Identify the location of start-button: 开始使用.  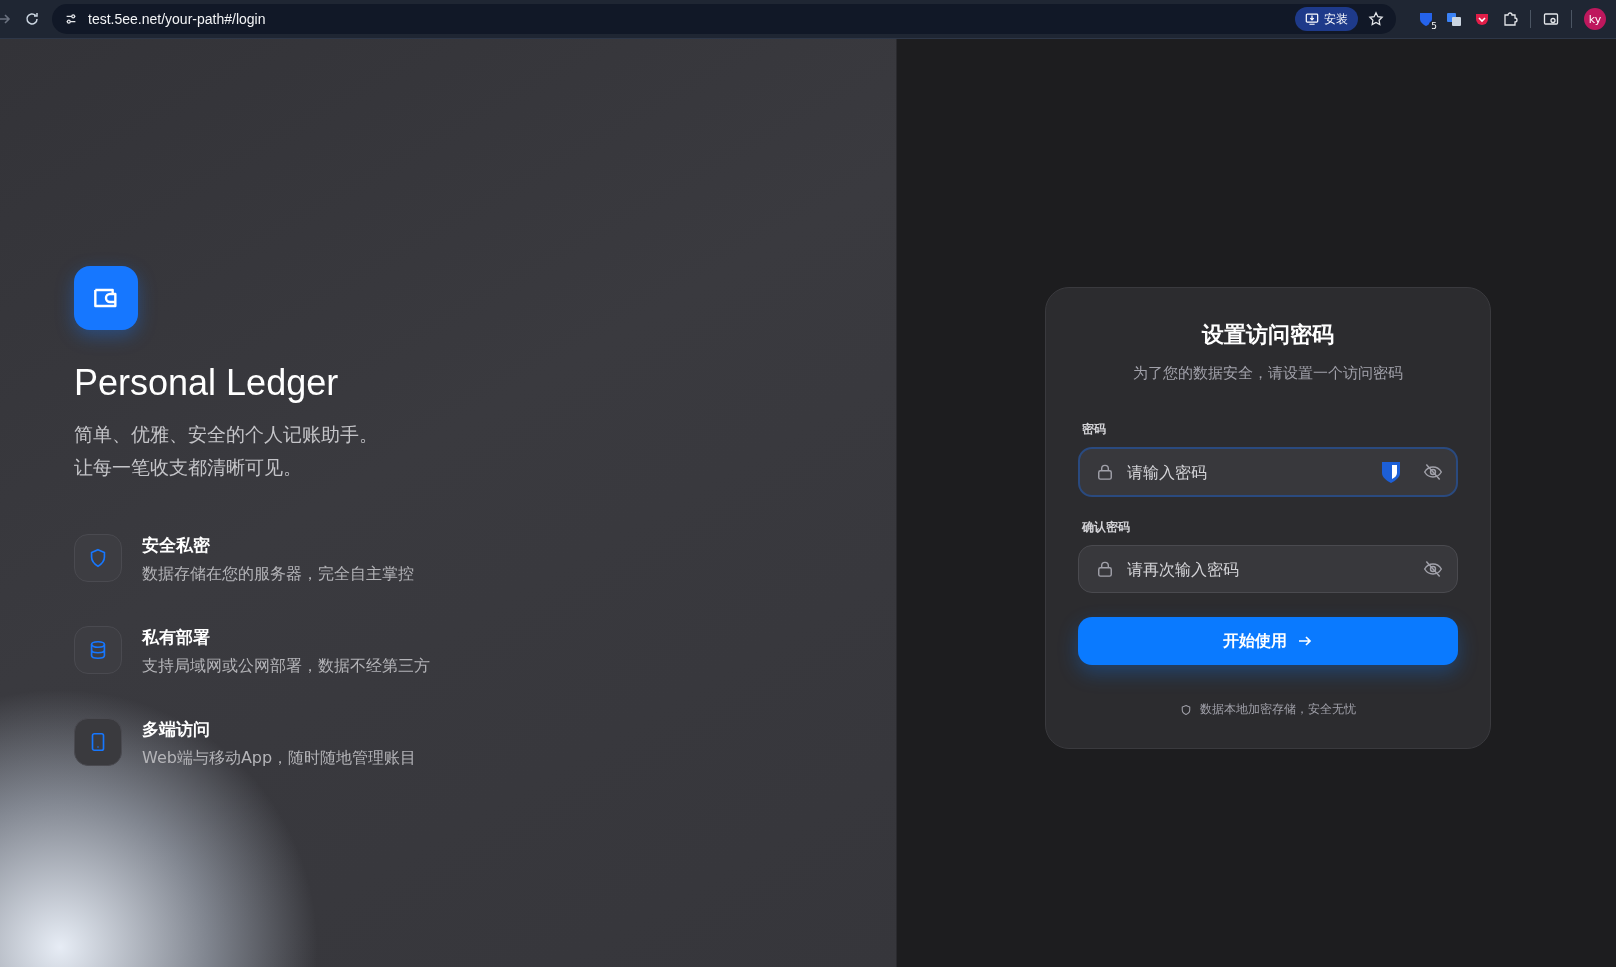
(1268, 641).